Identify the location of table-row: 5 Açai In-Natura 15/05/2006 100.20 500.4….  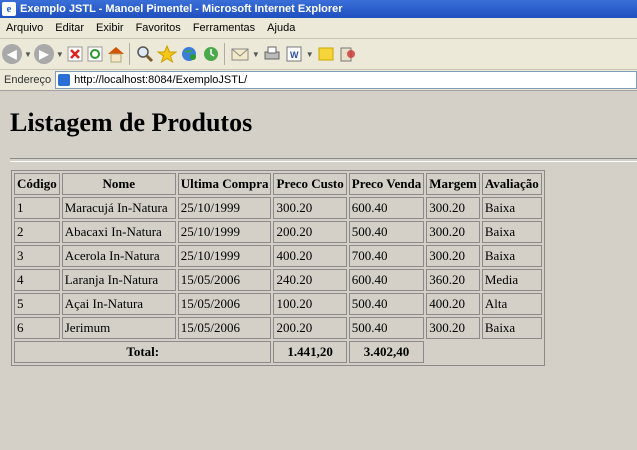
(278, 304).